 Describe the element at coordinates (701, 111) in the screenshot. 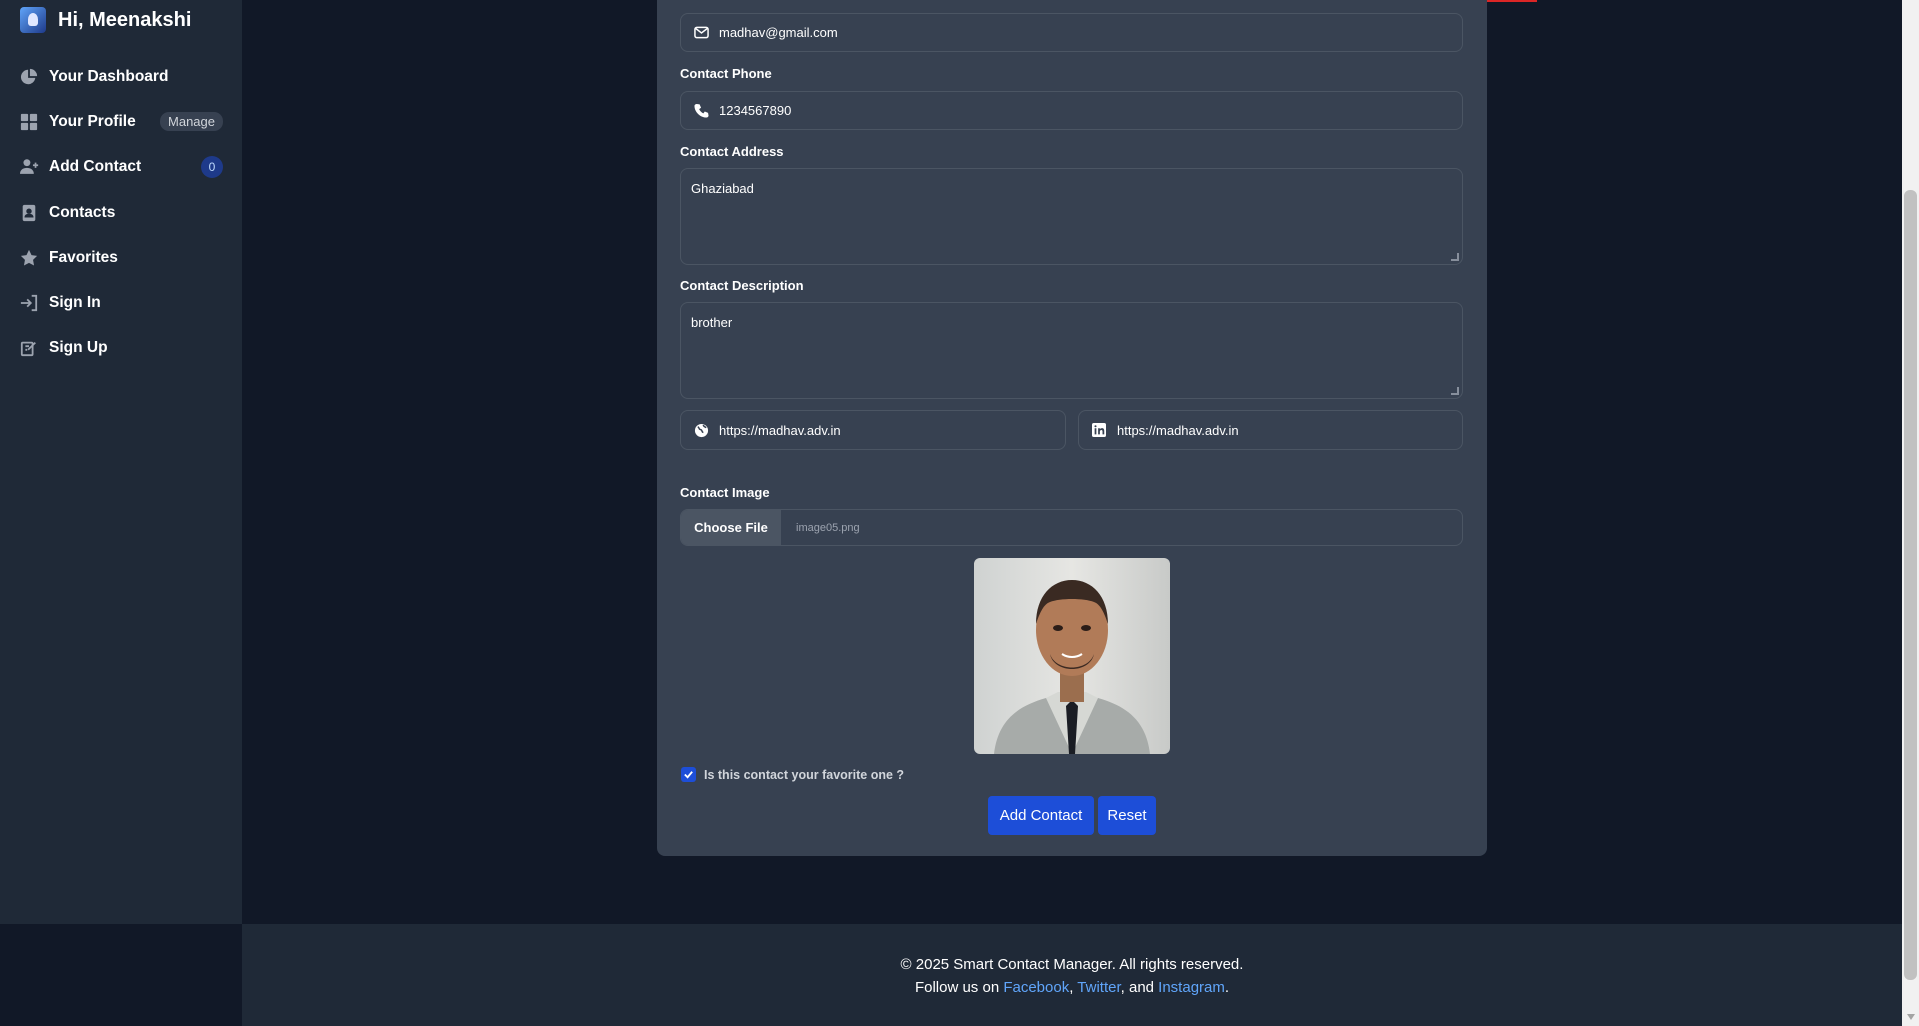

I see `phone-icon` at that location.